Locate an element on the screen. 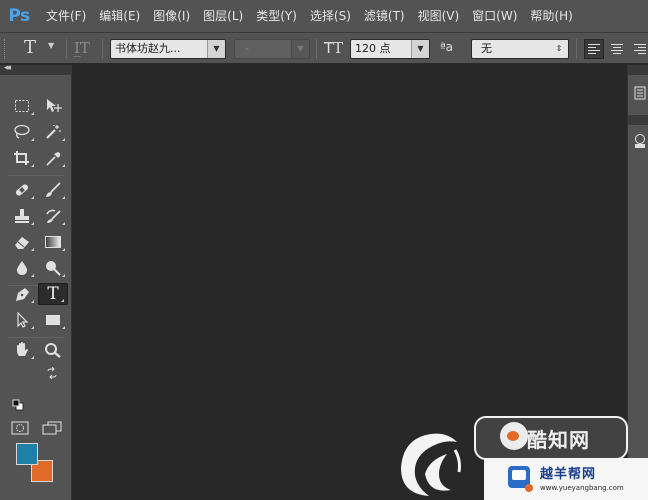 This screenshot has width=648, height=500. move-tool is located at coordinates (53, 106).